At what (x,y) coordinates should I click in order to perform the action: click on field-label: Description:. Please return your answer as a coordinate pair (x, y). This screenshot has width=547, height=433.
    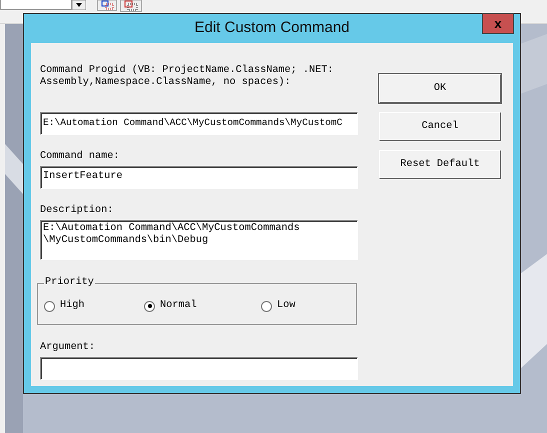
    Looking at the image, I should click on (77, 211).